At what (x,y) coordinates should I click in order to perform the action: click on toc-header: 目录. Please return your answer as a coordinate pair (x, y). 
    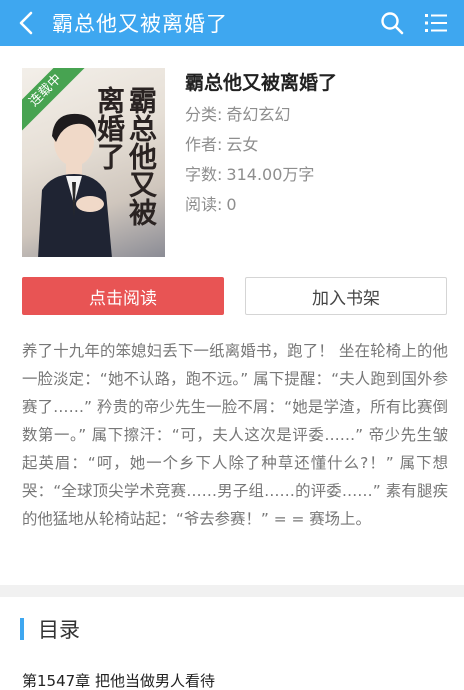
    Looking at the image, I should click on (50, 629).